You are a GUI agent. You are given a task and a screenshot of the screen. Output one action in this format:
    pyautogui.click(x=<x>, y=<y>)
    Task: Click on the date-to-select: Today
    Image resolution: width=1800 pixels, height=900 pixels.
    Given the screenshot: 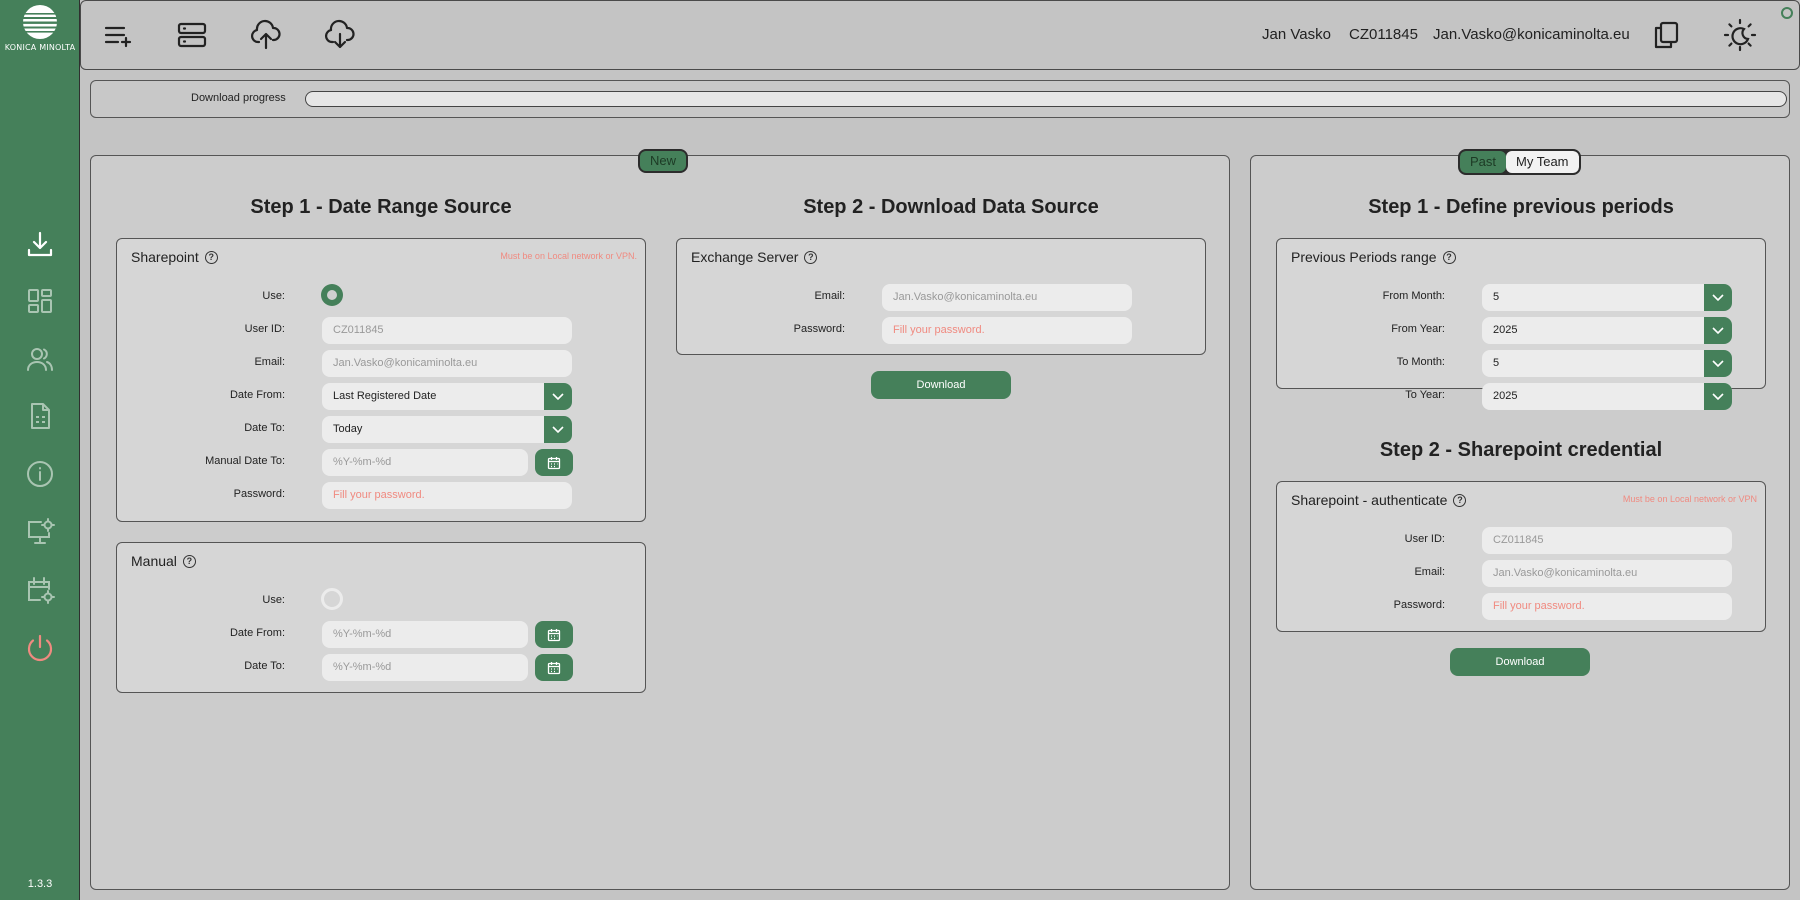 What is the action you would take?
    pyautogui.click(x=447, y=429)
    